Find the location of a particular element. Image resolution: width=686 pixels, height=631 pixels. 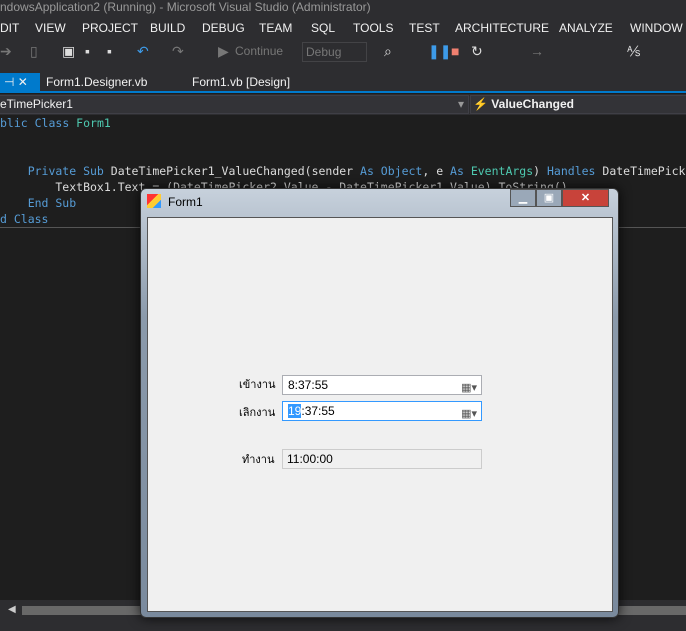

config-dropdown: Debug is located at coordinates (334, 52).